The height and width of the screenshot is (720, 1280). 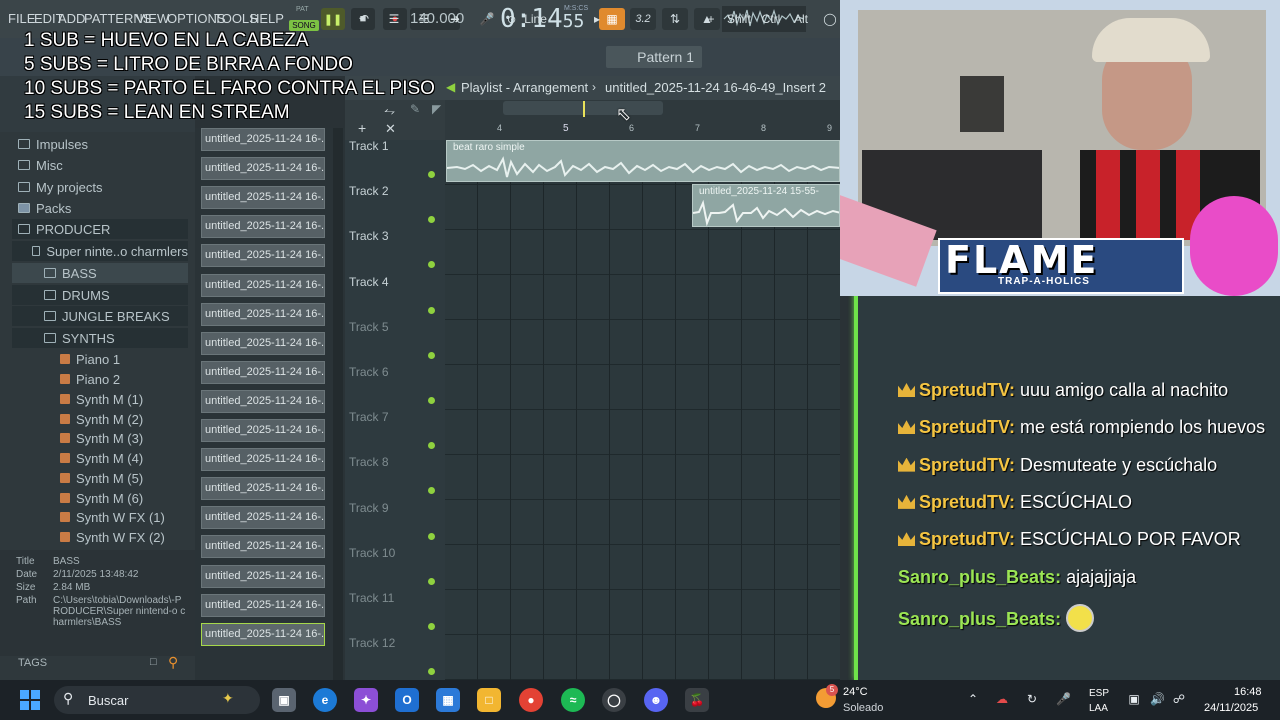 I want to click on track-name: Track 10, so click(x=372, y=553).